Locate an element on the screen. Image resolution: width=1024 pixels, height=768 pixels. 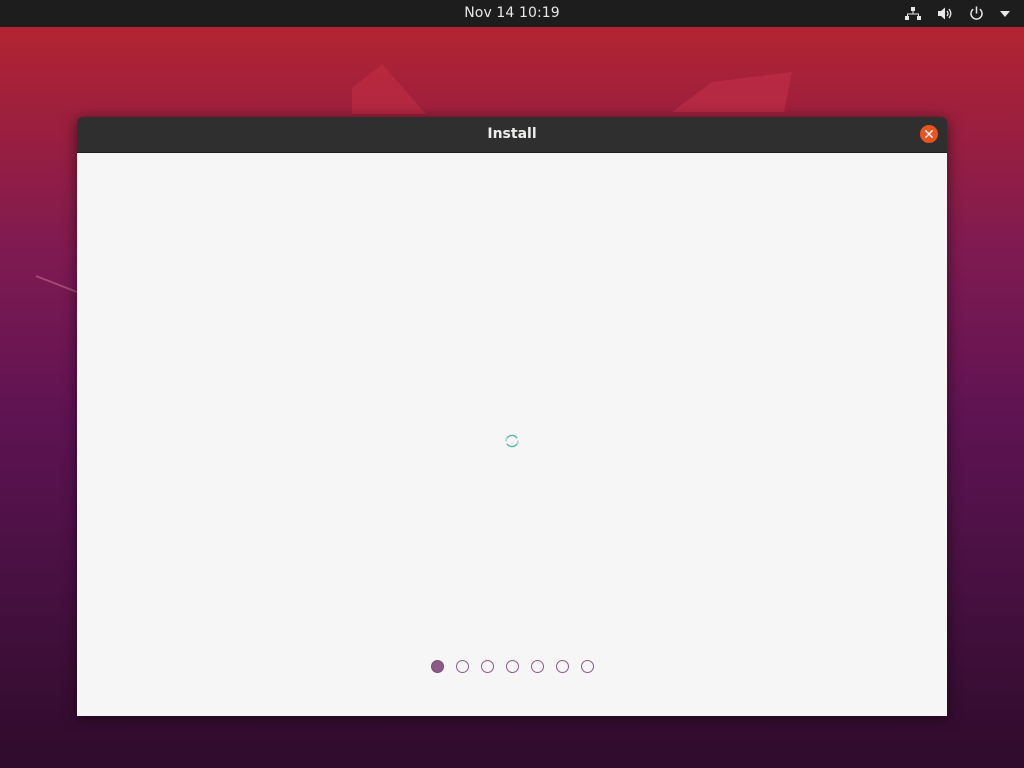
close-button is located at coordinates (929, 134).